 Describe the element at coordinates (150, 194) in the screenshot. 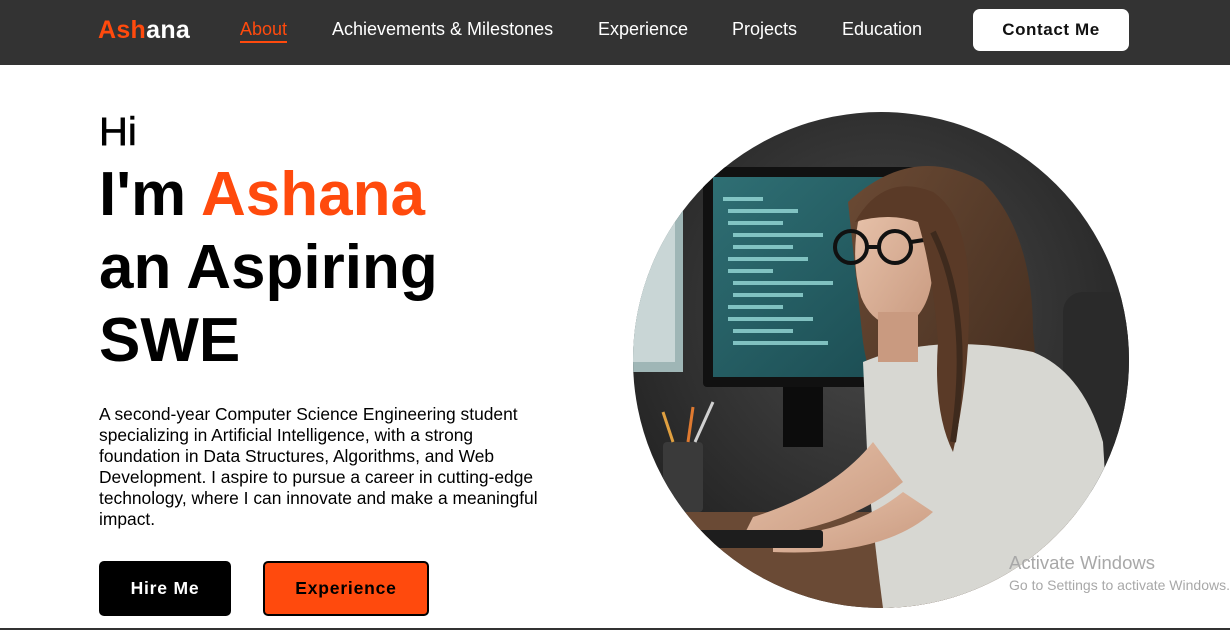

I see `hero-im-prefix: I'm` at that location.